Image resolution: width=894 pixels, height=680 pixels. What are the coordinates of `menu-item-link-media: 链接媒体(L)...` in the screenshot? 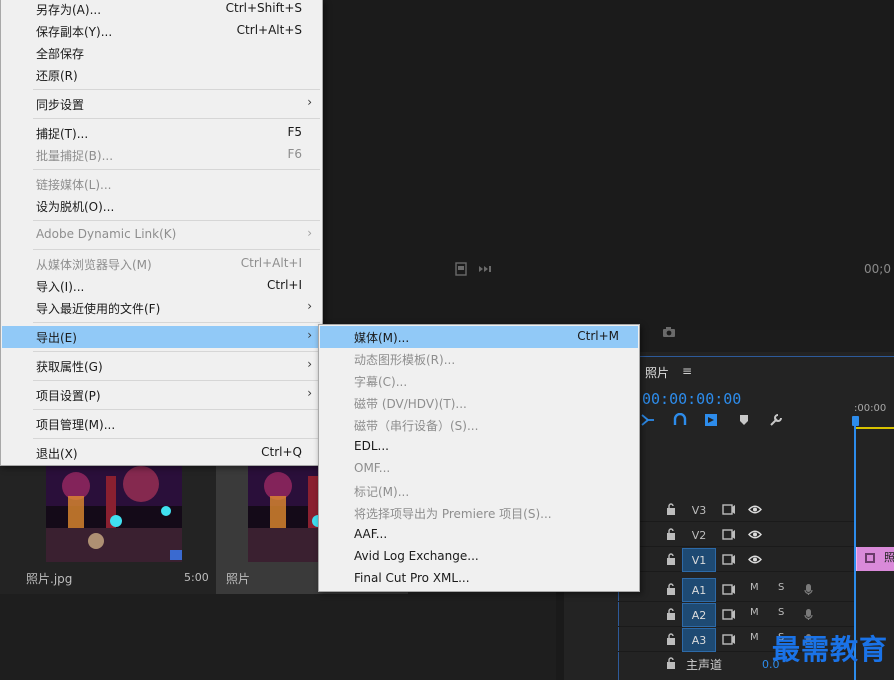 It's located at (161, 184).